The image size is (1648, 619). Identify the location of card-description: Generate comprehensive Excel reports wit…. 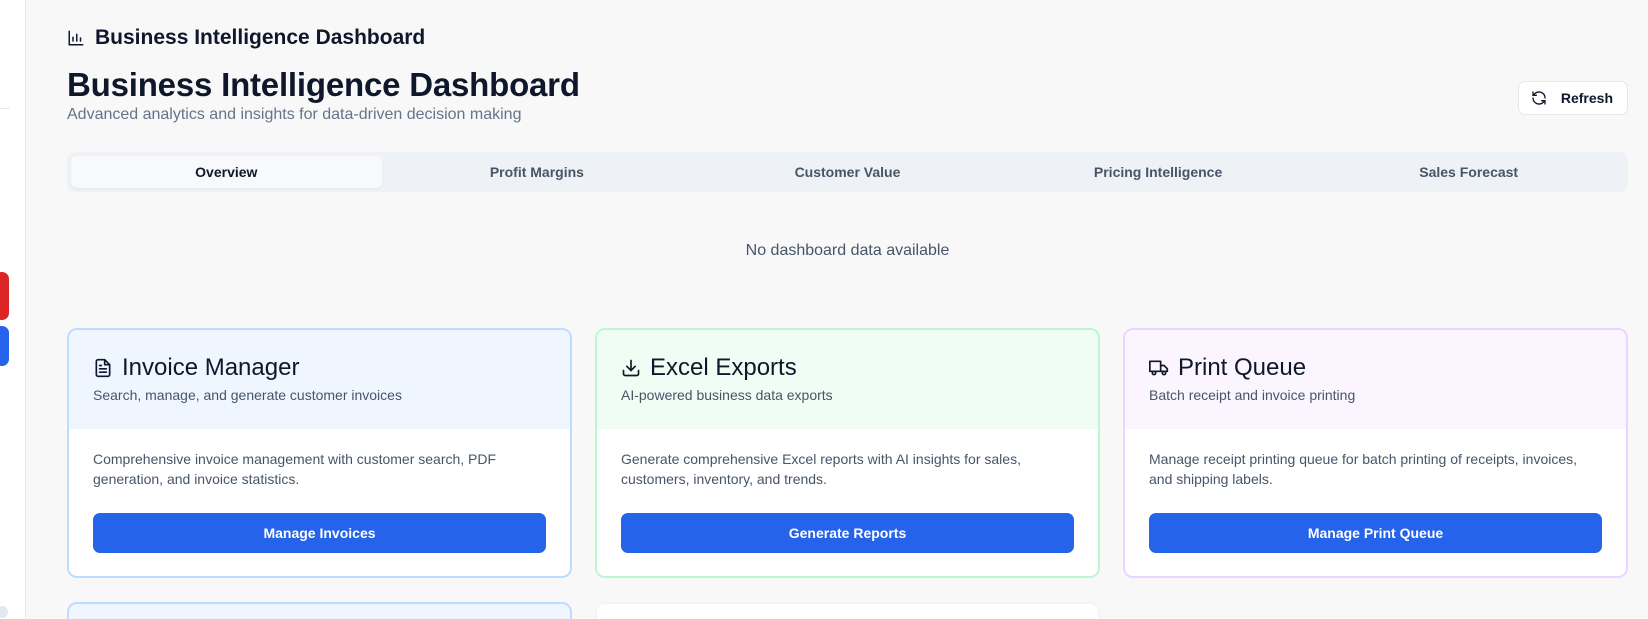
(821, 469).